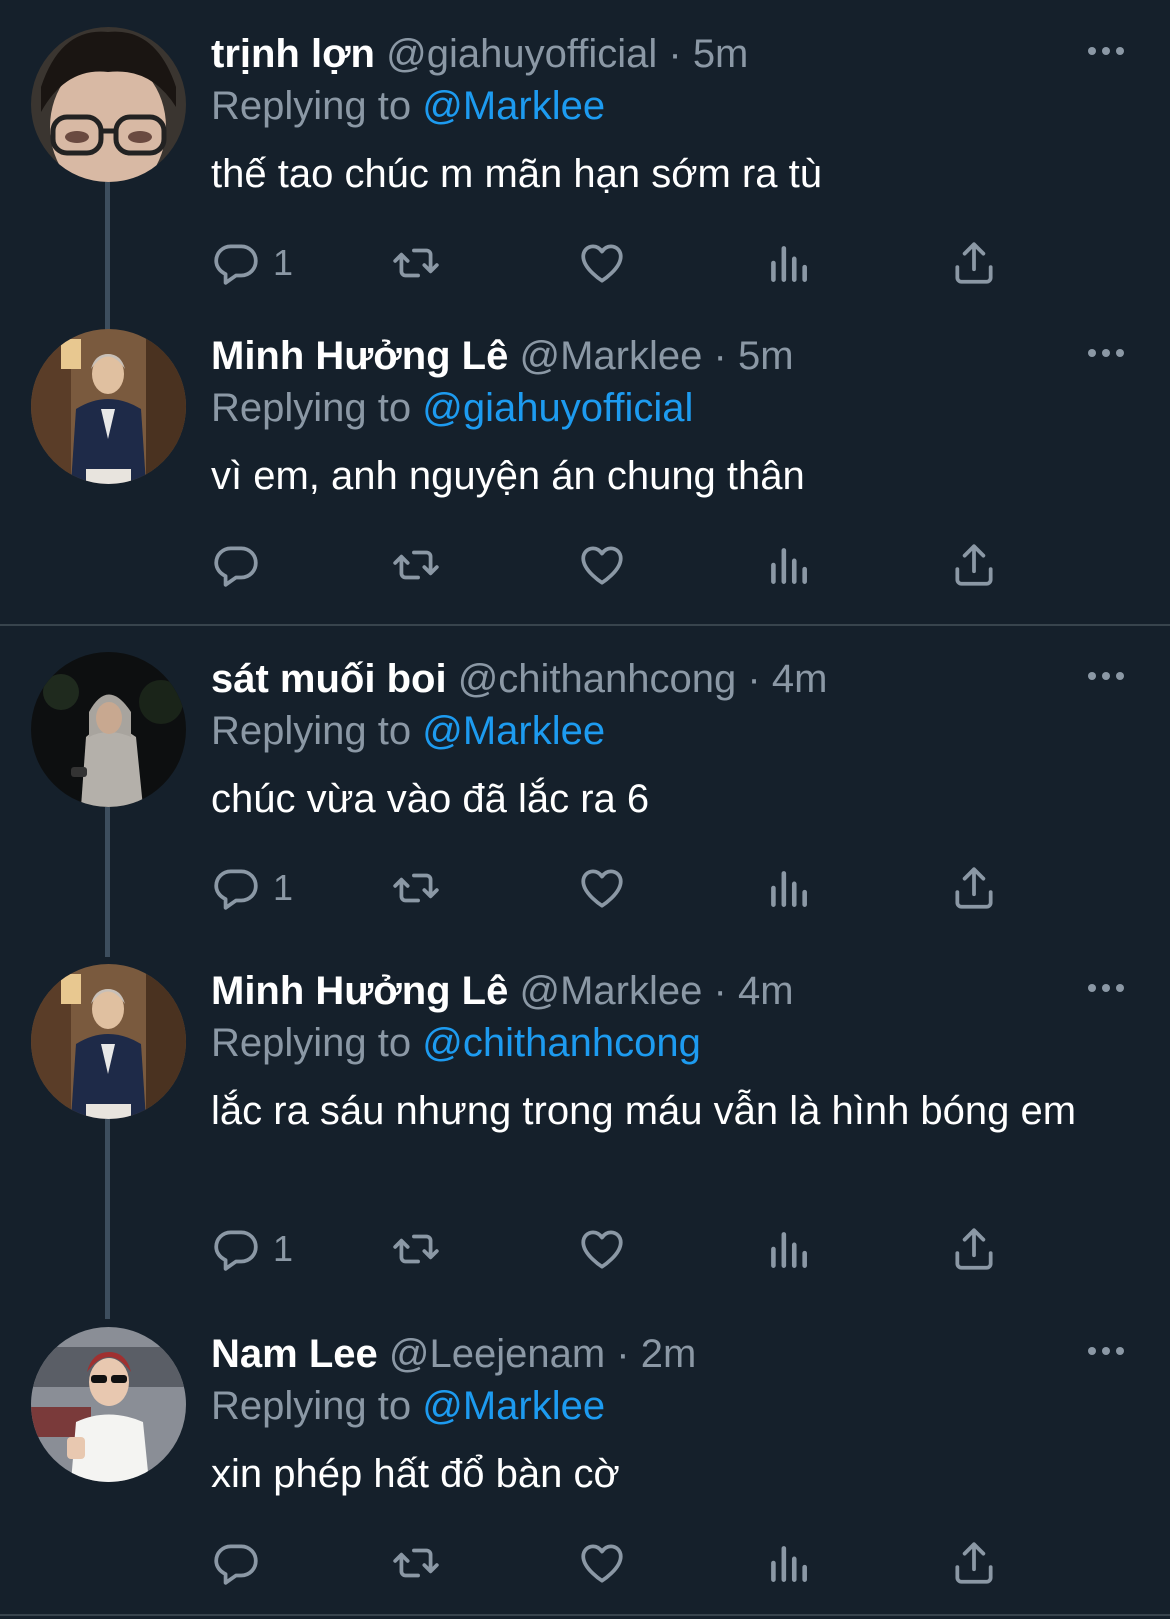 Image resolution: width=1170 pixels, height=1619 pixels. I want to click on display-name: trịnh lợn, so click(293, 54).